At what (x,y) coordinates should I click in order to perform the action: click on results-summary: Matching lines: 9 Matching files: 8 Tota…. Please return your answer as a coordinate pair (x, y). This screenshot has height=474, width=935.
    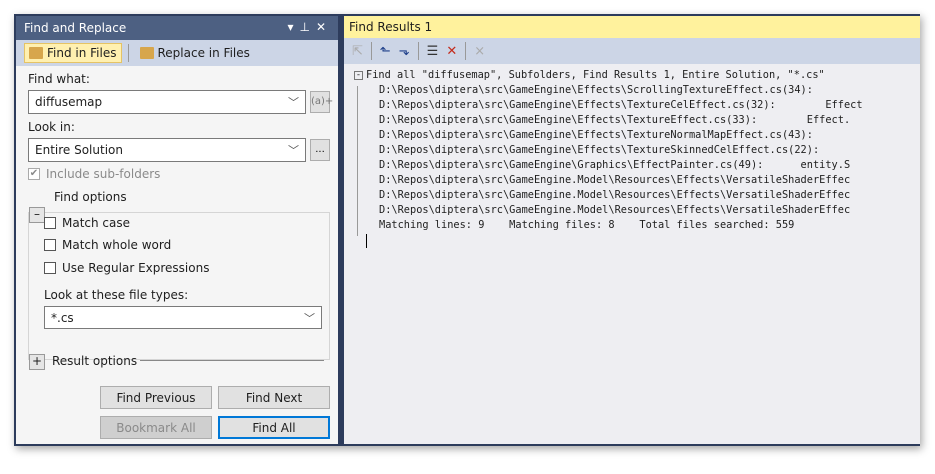
    Looking at the image, I should click on (587, 225).